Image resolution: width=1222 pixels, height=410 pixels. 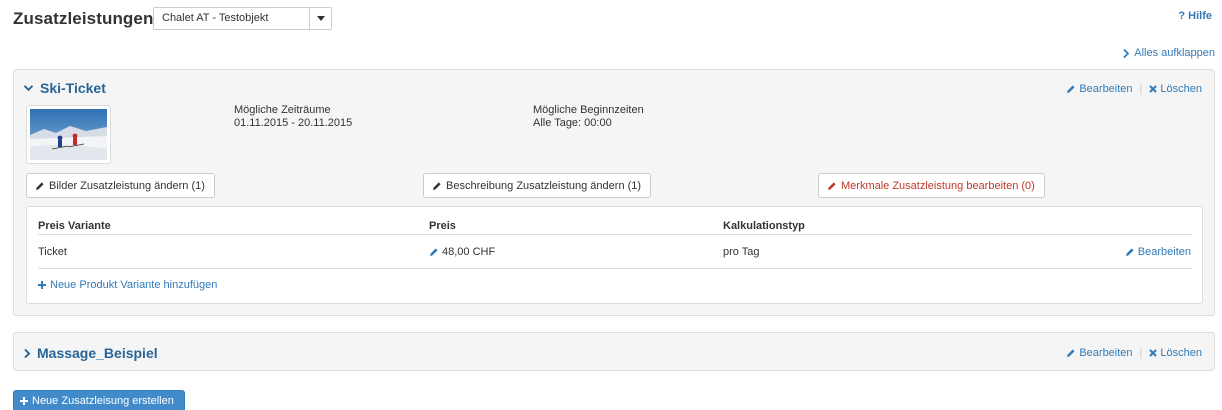 I want to click on edit-variant-label: Bearbeiten, so click(x=1164, y=252).